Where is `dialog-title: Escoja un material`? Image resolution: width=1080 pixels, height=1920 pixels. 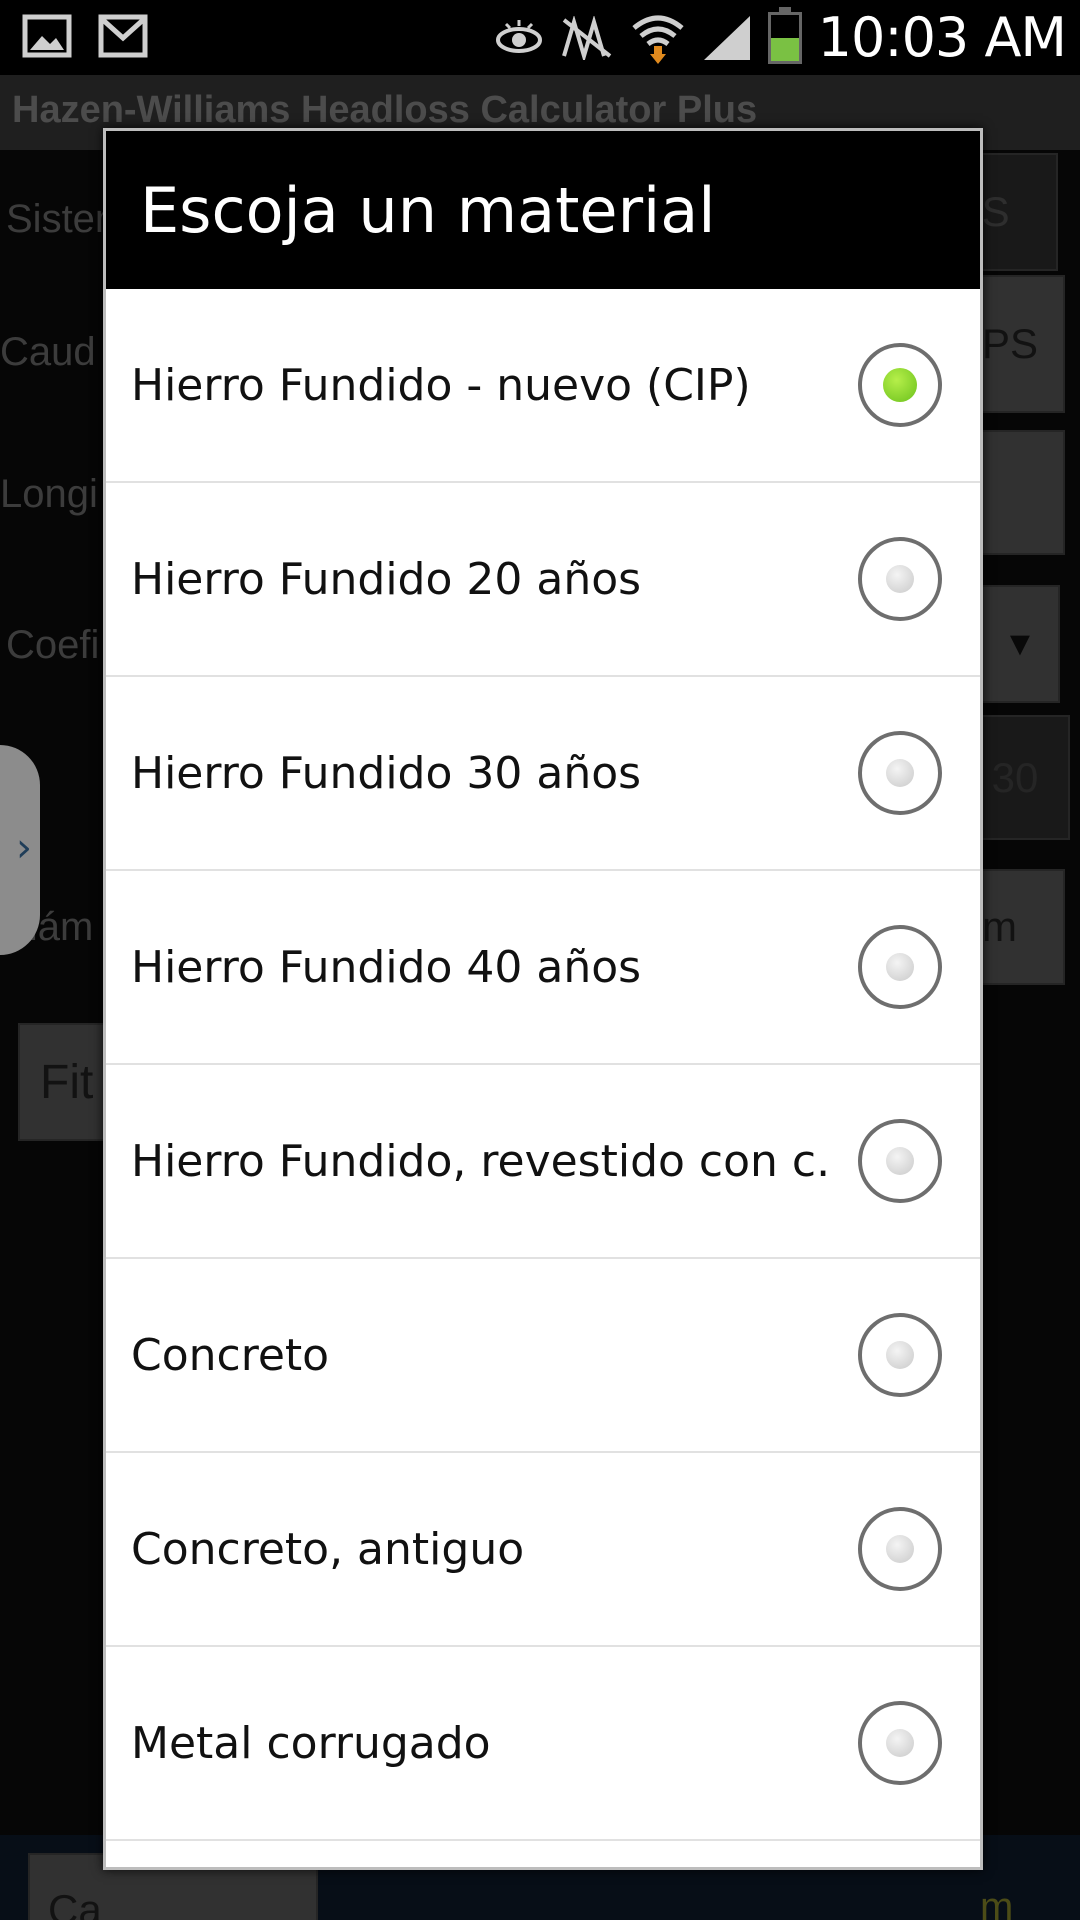 dialog-title: Escoja un material is located at coordinates (543, 210).